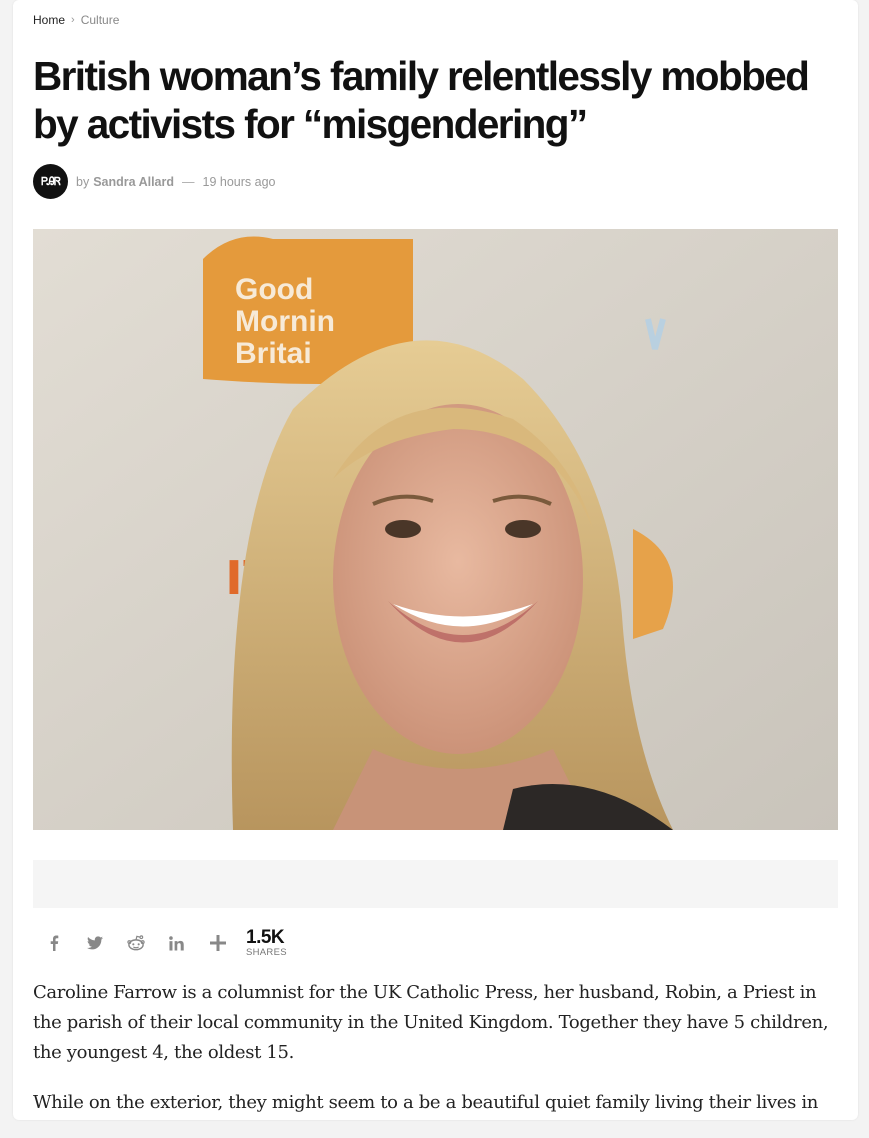  I want to click on author-avatar: ᏢᎯᏒ, so click(50, 181).